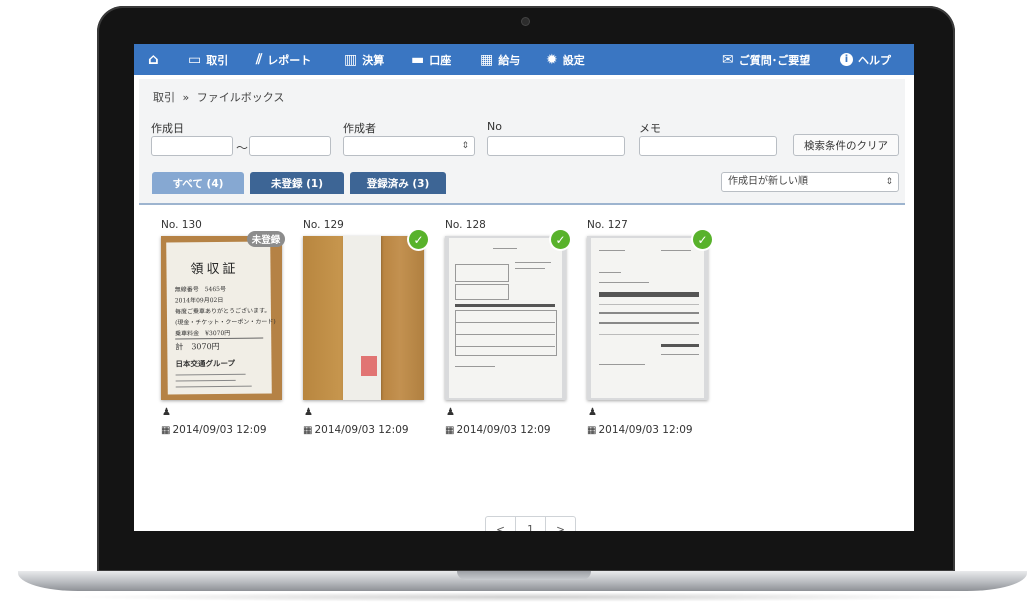  Describe the element at coordinates (214, 269) in the screenshot. I see `receipt-title: 領収証` at that location.